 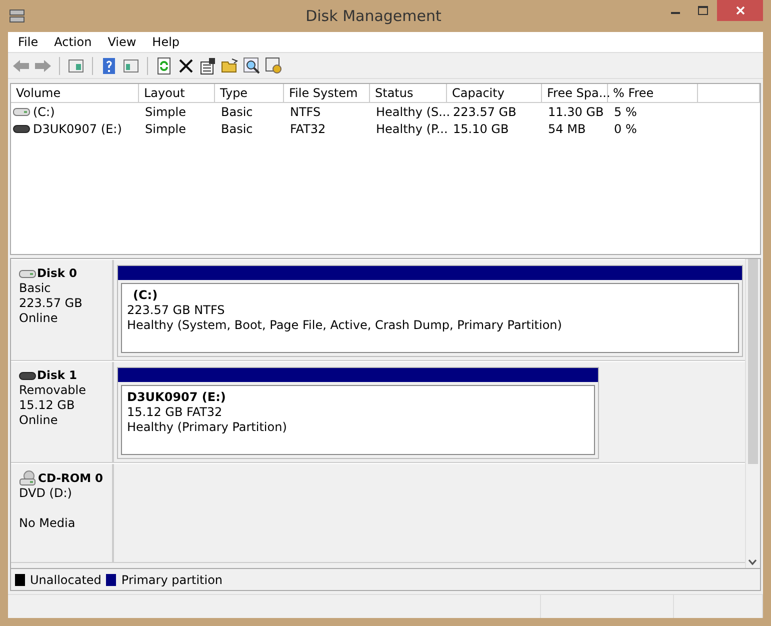 I want to click on search-icon, so click(x=252, y=65).